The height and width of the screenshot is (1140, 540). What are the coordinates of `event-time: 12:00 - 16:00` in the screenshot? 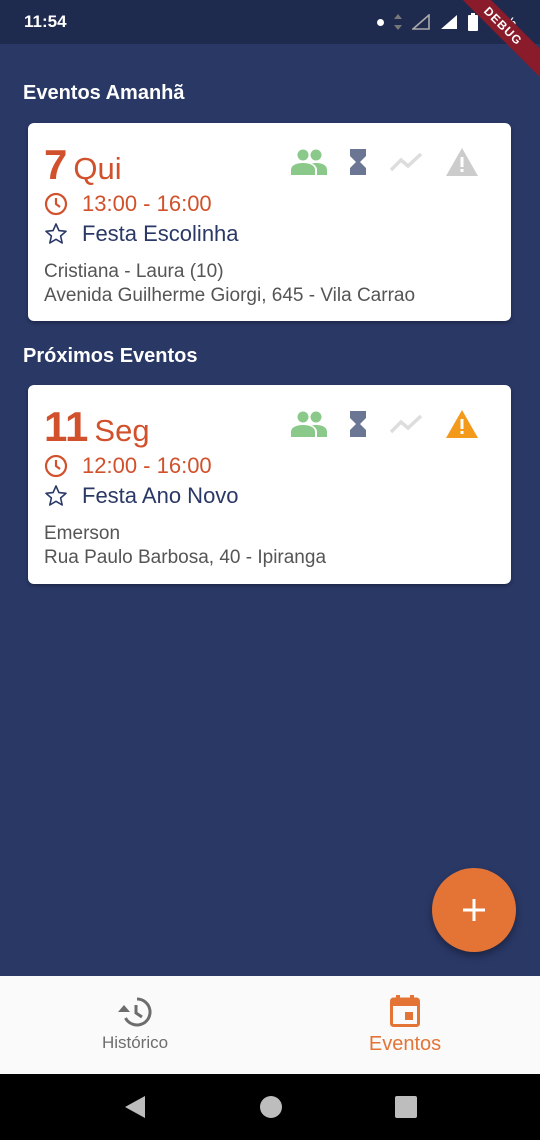 It's located at (147, 465).